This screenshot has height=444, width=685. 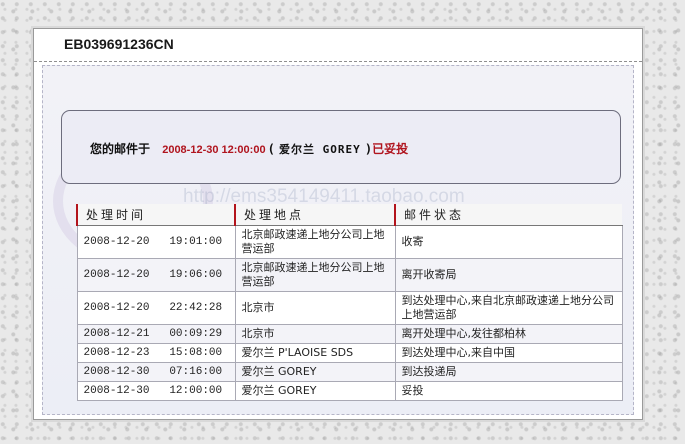 I want to click on row-time: 2008-12-21 00:09:29, so click(x=156, y=334).